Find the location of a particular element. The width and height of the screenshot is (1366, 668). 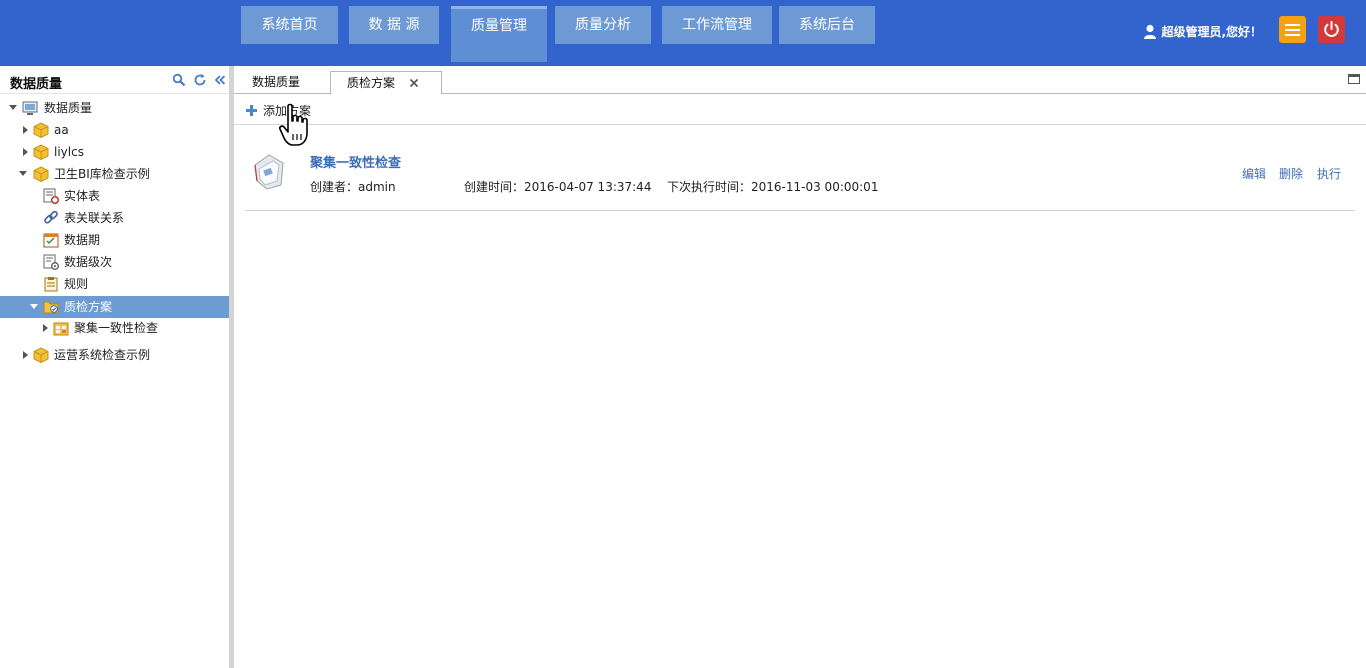

tree-node-ops-system: 运营系统检查示例 is located at coordinates (114, 355).